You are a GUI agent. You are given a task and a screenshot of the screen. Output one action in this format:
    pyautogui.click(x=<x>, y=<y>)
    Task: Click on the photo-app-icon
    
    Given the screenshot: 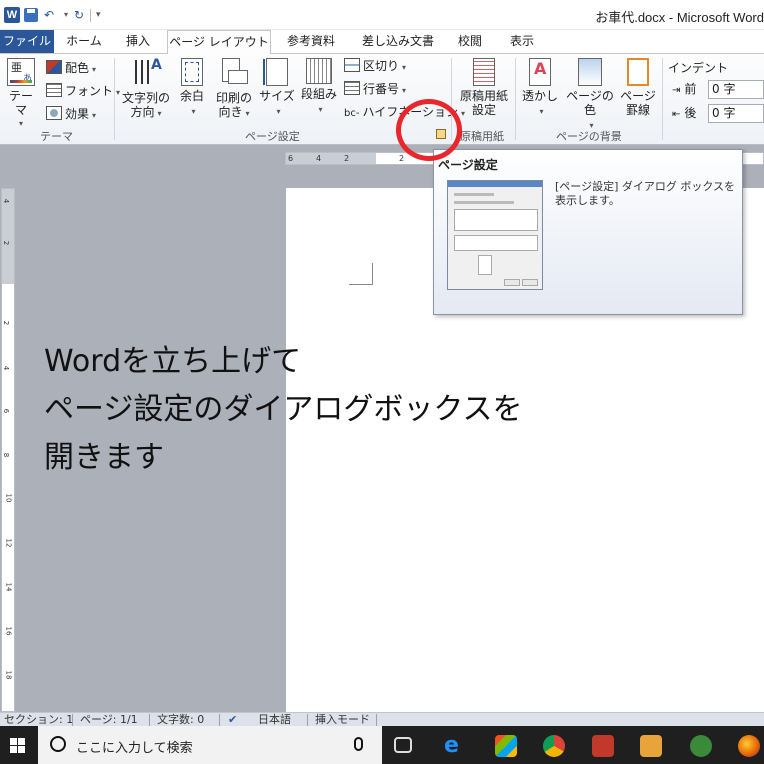 What is the action you would take?
    pyautogui.click(x=603, y=746)
    